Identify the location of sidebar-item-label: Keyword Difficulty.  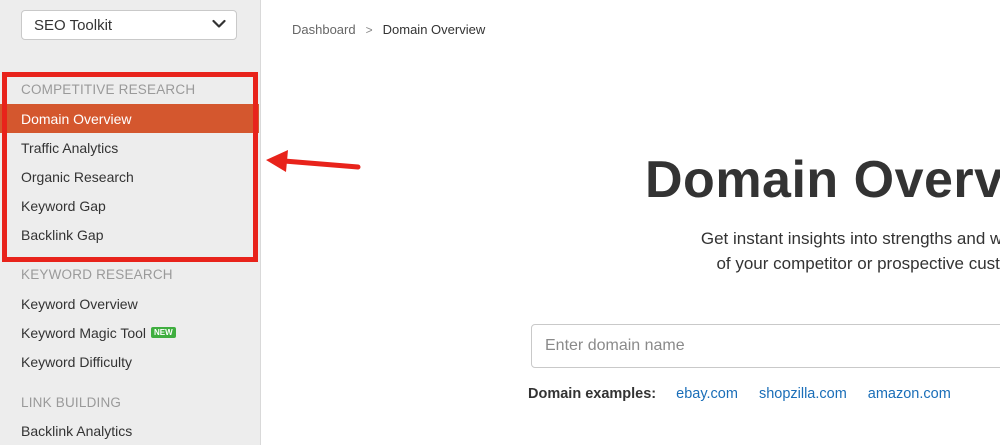
(77, 361).